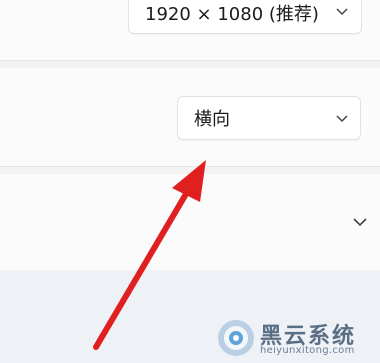 Image resolution: width=380 pixels, height=363 pixels. I want to click on resolution-dropdown: 1920 × 1080 (推荐), so click(245, 17).